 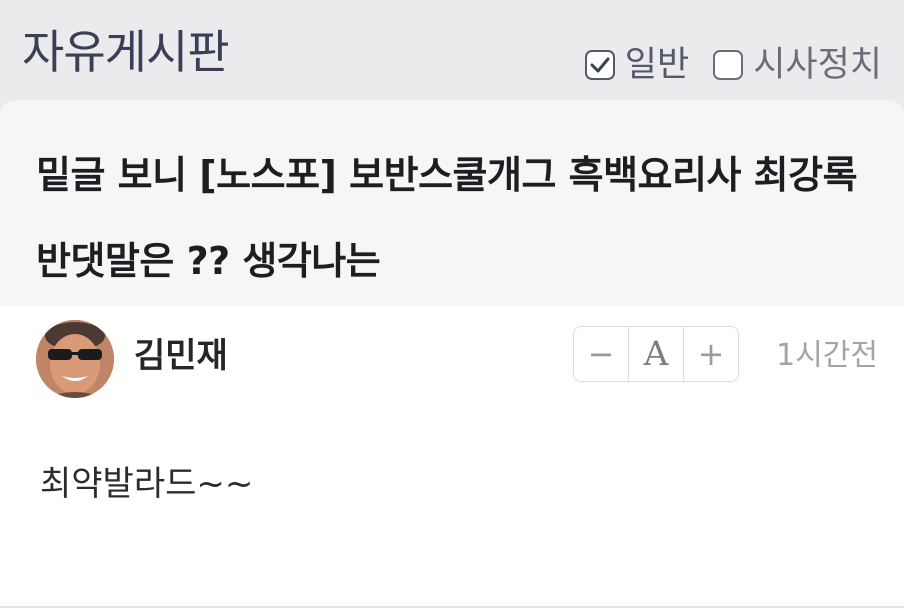 What do you see at coordinates (817, 65) in the screenshot?
I see `filter-politics-label: 시사정치` at bounding box center [817, 65].